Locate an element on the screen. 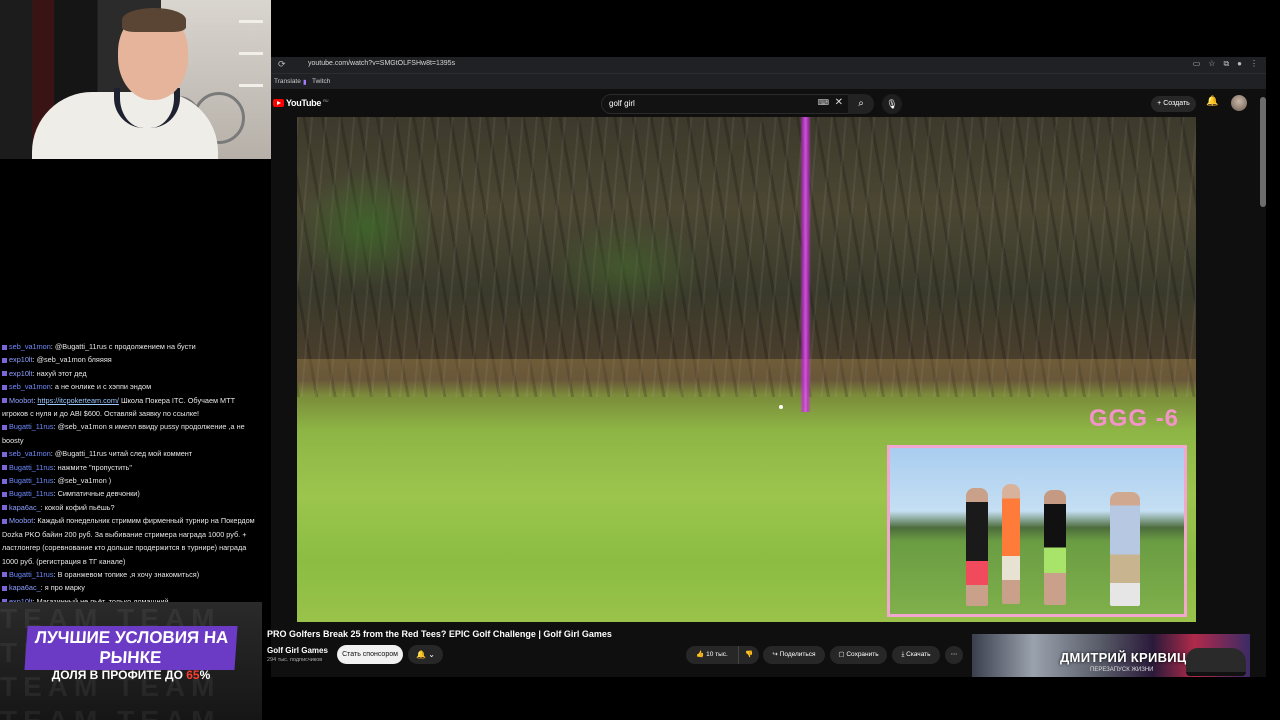 The height and width of the screenshot is (720, 1280). chat-text: нахуй этот дед is located at coordinates (61, 373).